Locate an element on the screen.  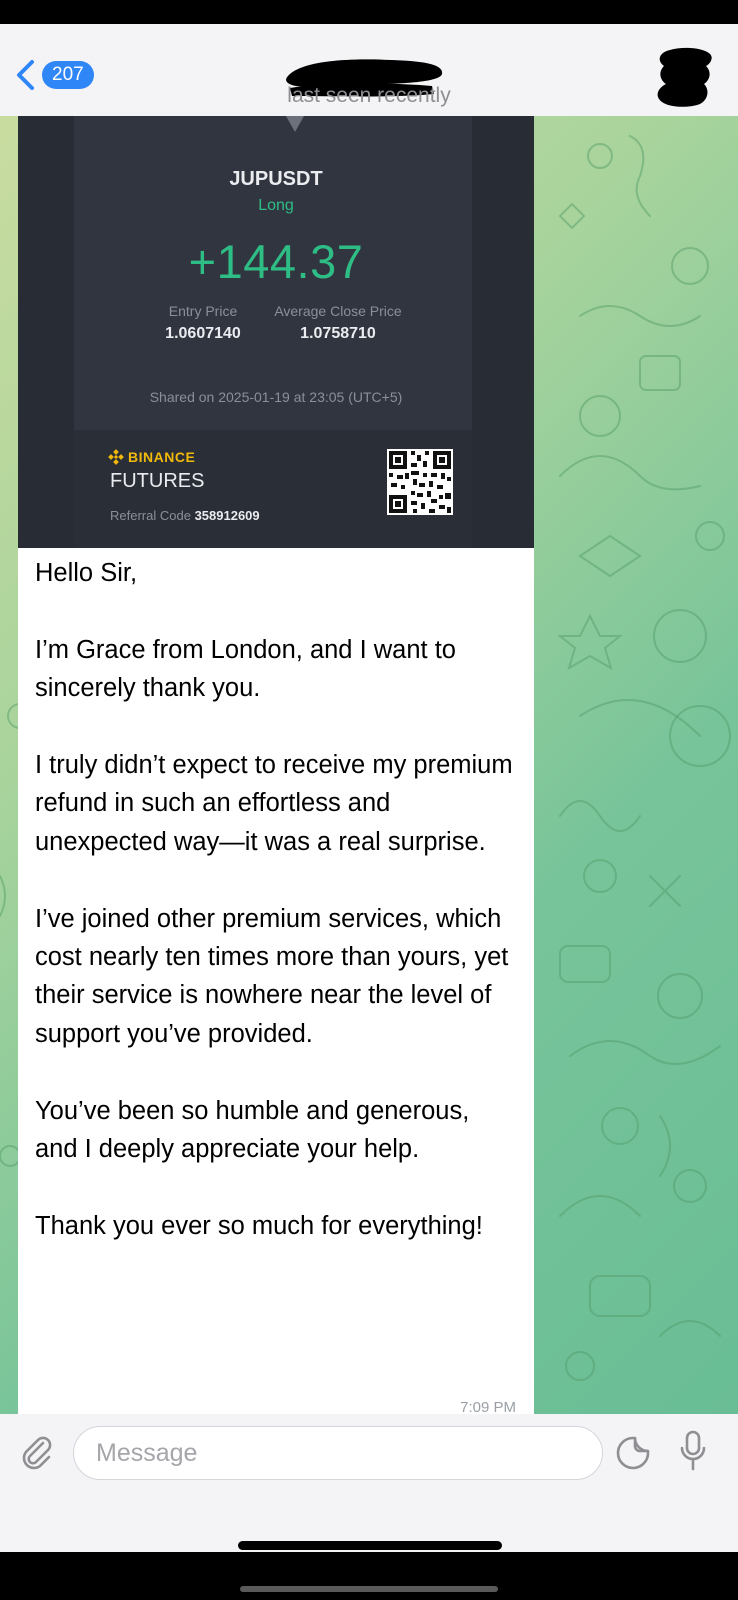
avg-close-price-value: 1.0758710 is located at coordinates (338, 333).